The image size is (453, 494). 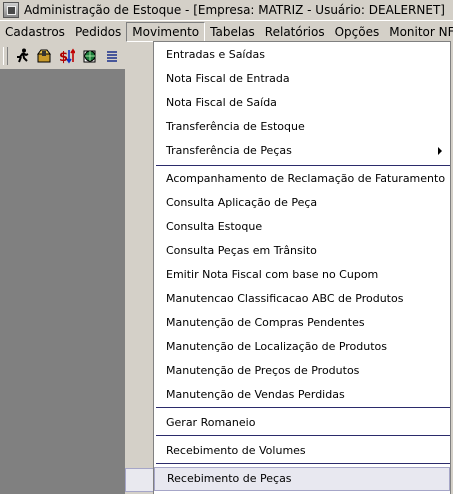 I want to click on list-icon, so click(x=112, y=56).